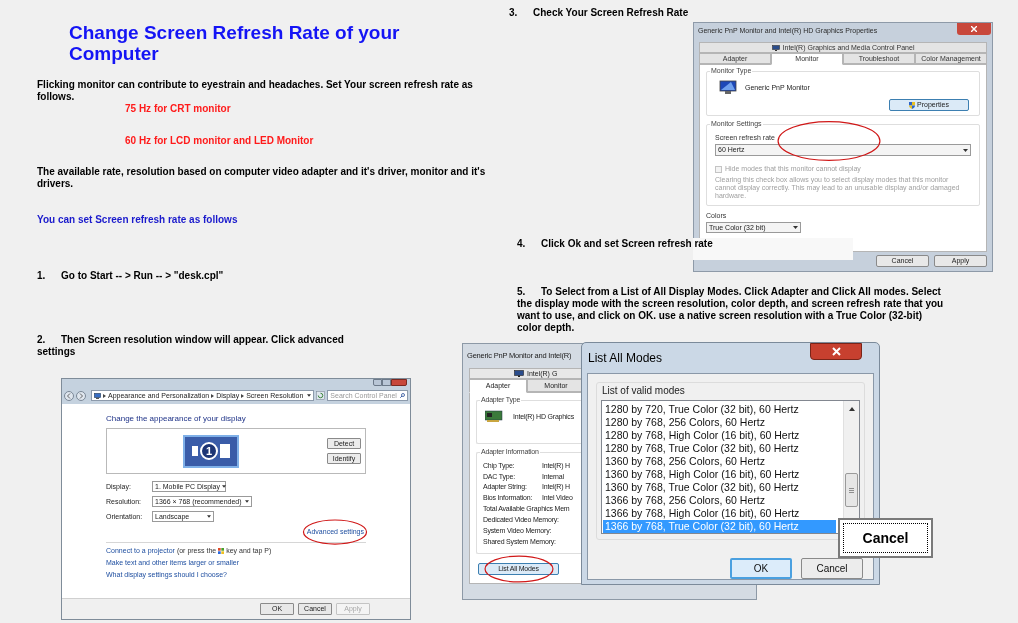  I want to click on monitor-tile: 1, so click(211, 451).